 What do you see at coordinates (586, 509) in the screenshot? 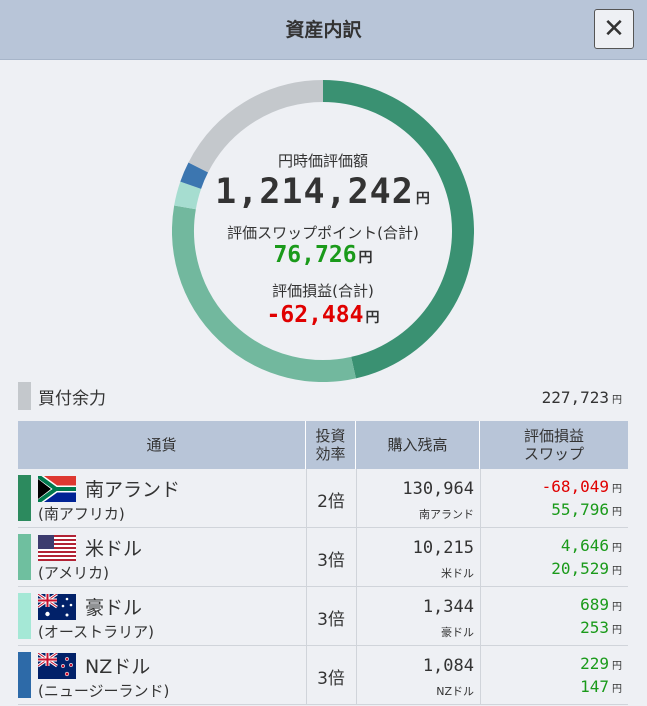
I see `swap-value: 55,796 円` at bounding box center [586, 509].